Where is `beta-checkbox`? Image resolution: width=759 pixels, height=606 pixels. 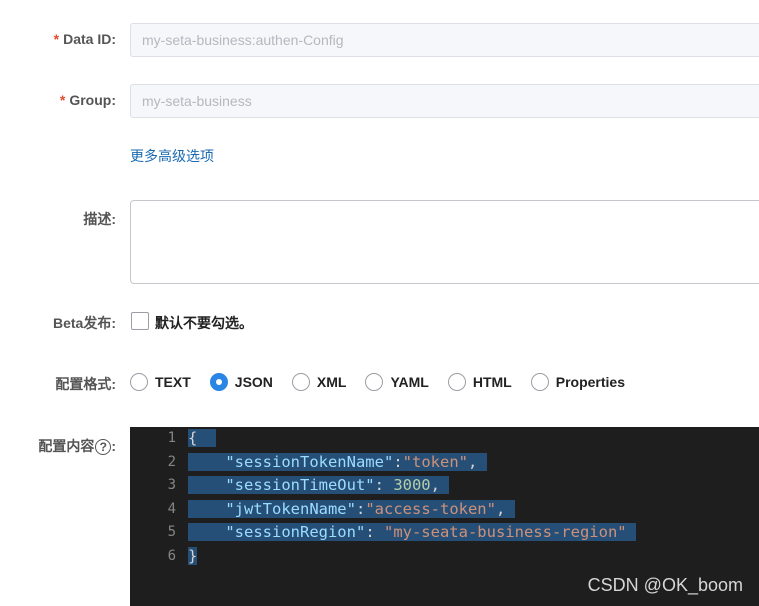
beta-checkbox is located at coordinates (140, 321).